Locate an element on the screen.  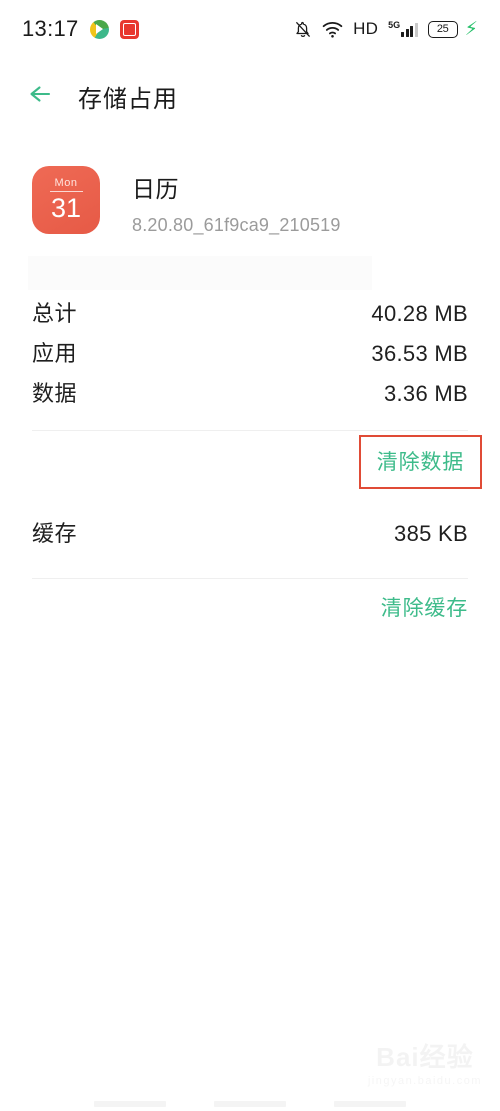
status-bar-left: 13:17 is located at coordinates (80, 29).